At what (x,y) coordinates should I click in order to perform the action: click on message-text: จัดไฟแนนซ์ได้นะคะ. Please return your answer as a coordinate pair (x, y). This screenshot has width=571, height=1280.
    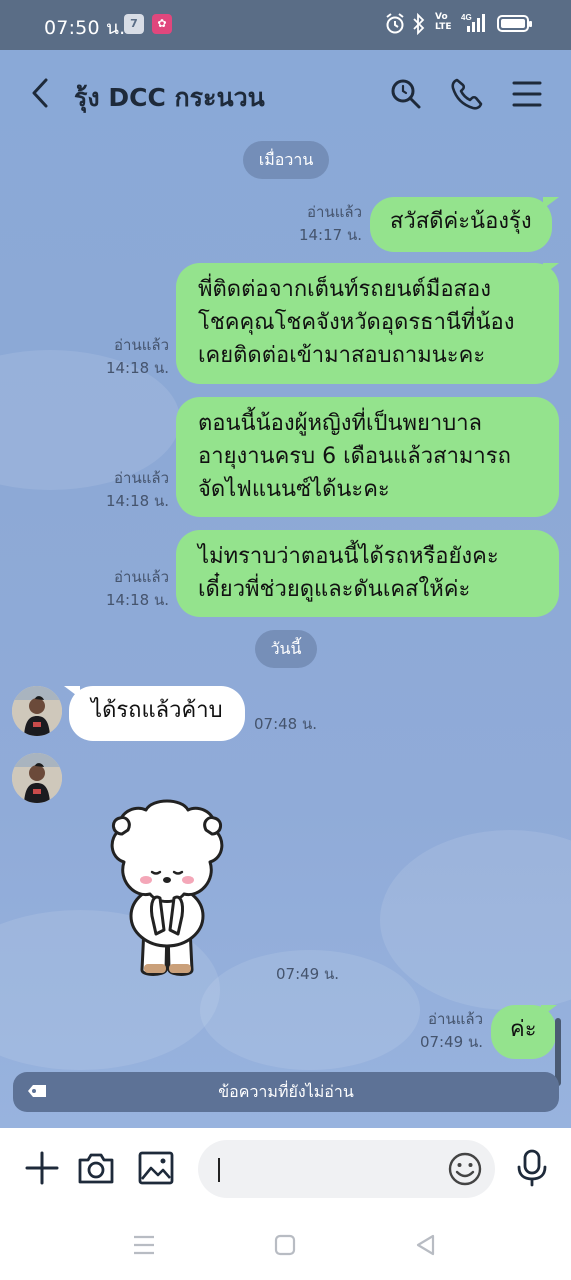
    Looking at the image, I should click on (294, 489).